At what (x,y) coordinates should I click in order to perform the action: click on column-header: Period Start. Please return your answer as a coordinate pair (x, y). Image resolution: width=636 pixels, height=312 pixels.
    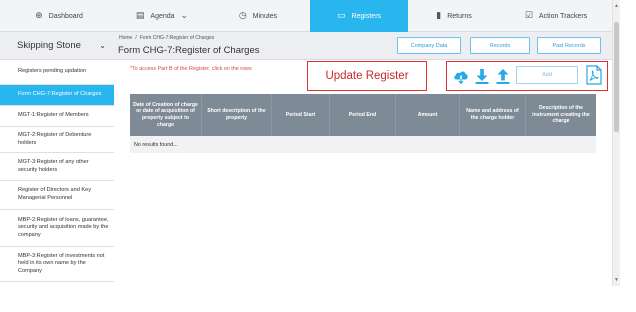
    Looking at the image, I should click on (301, 115).